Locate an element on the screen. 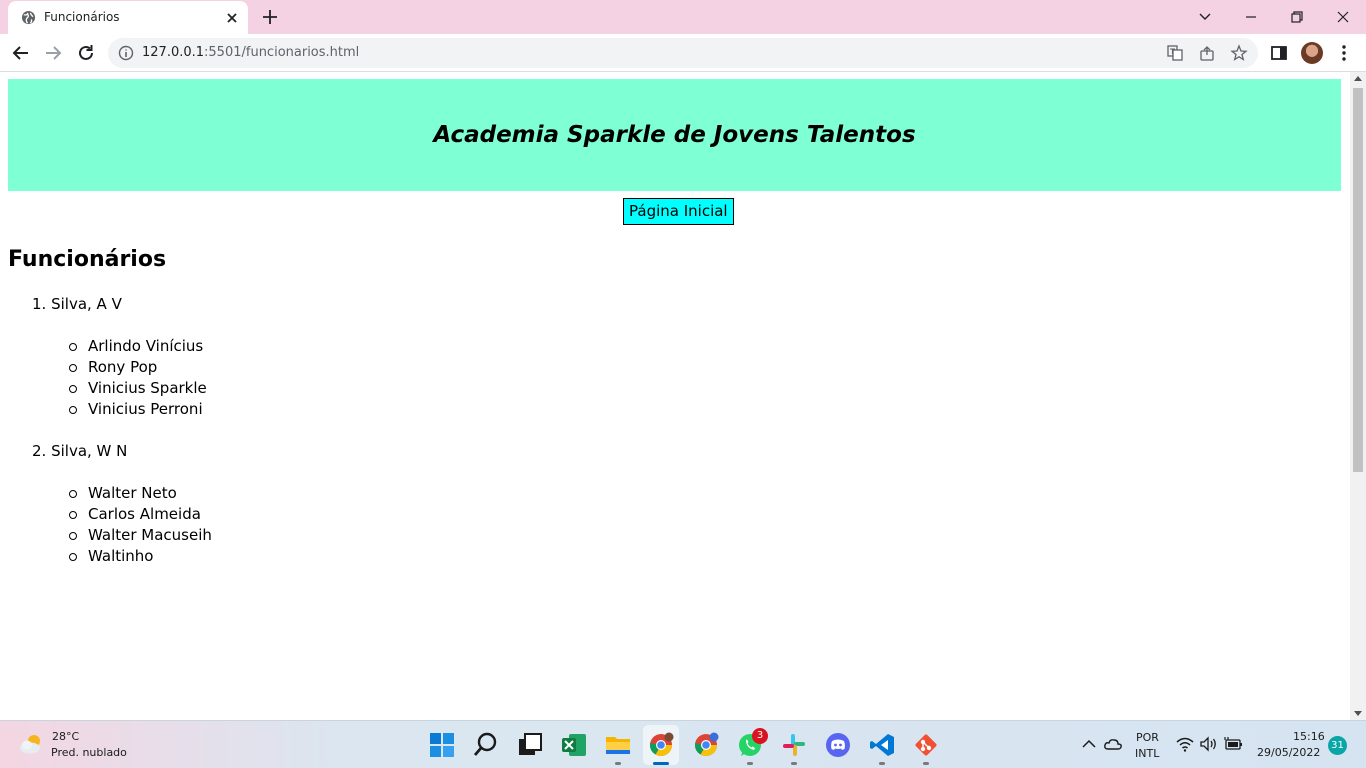 The image size is (1366, 768). task-view-icon is located at coordinates (530, 745).